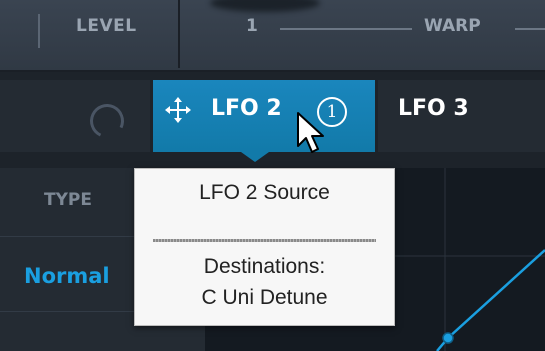  Describe the element at coordinates (310, 132) in the screenshot. I see `mouse-cursor-icon` at that location.